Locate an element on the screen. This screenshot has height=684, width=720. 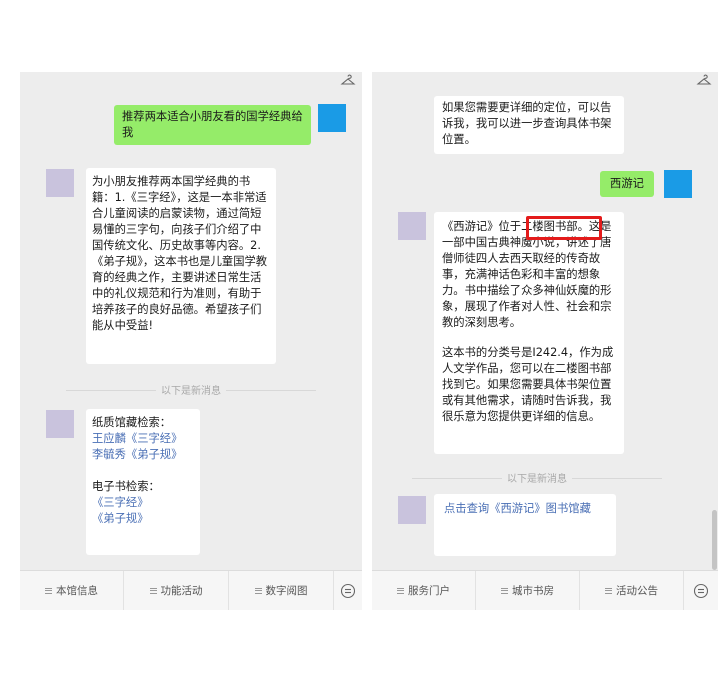
menu-label: 活动公告 is located at coordinates (637, 591).